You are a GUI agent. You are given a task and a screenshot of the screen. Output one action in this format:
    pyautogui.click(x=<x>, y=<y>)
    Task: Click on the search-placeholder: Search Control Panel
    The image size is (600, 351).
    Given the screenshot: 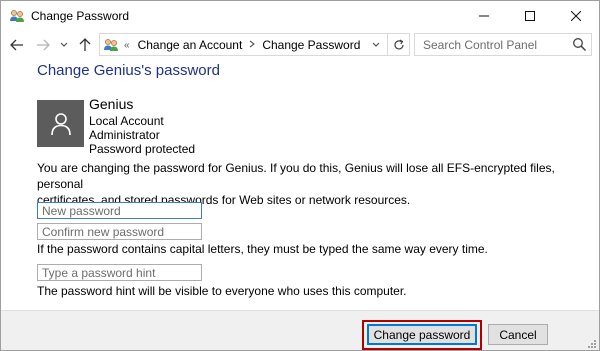 What is the action you would take?
    pyautogui.click(x=480, y=45)
    